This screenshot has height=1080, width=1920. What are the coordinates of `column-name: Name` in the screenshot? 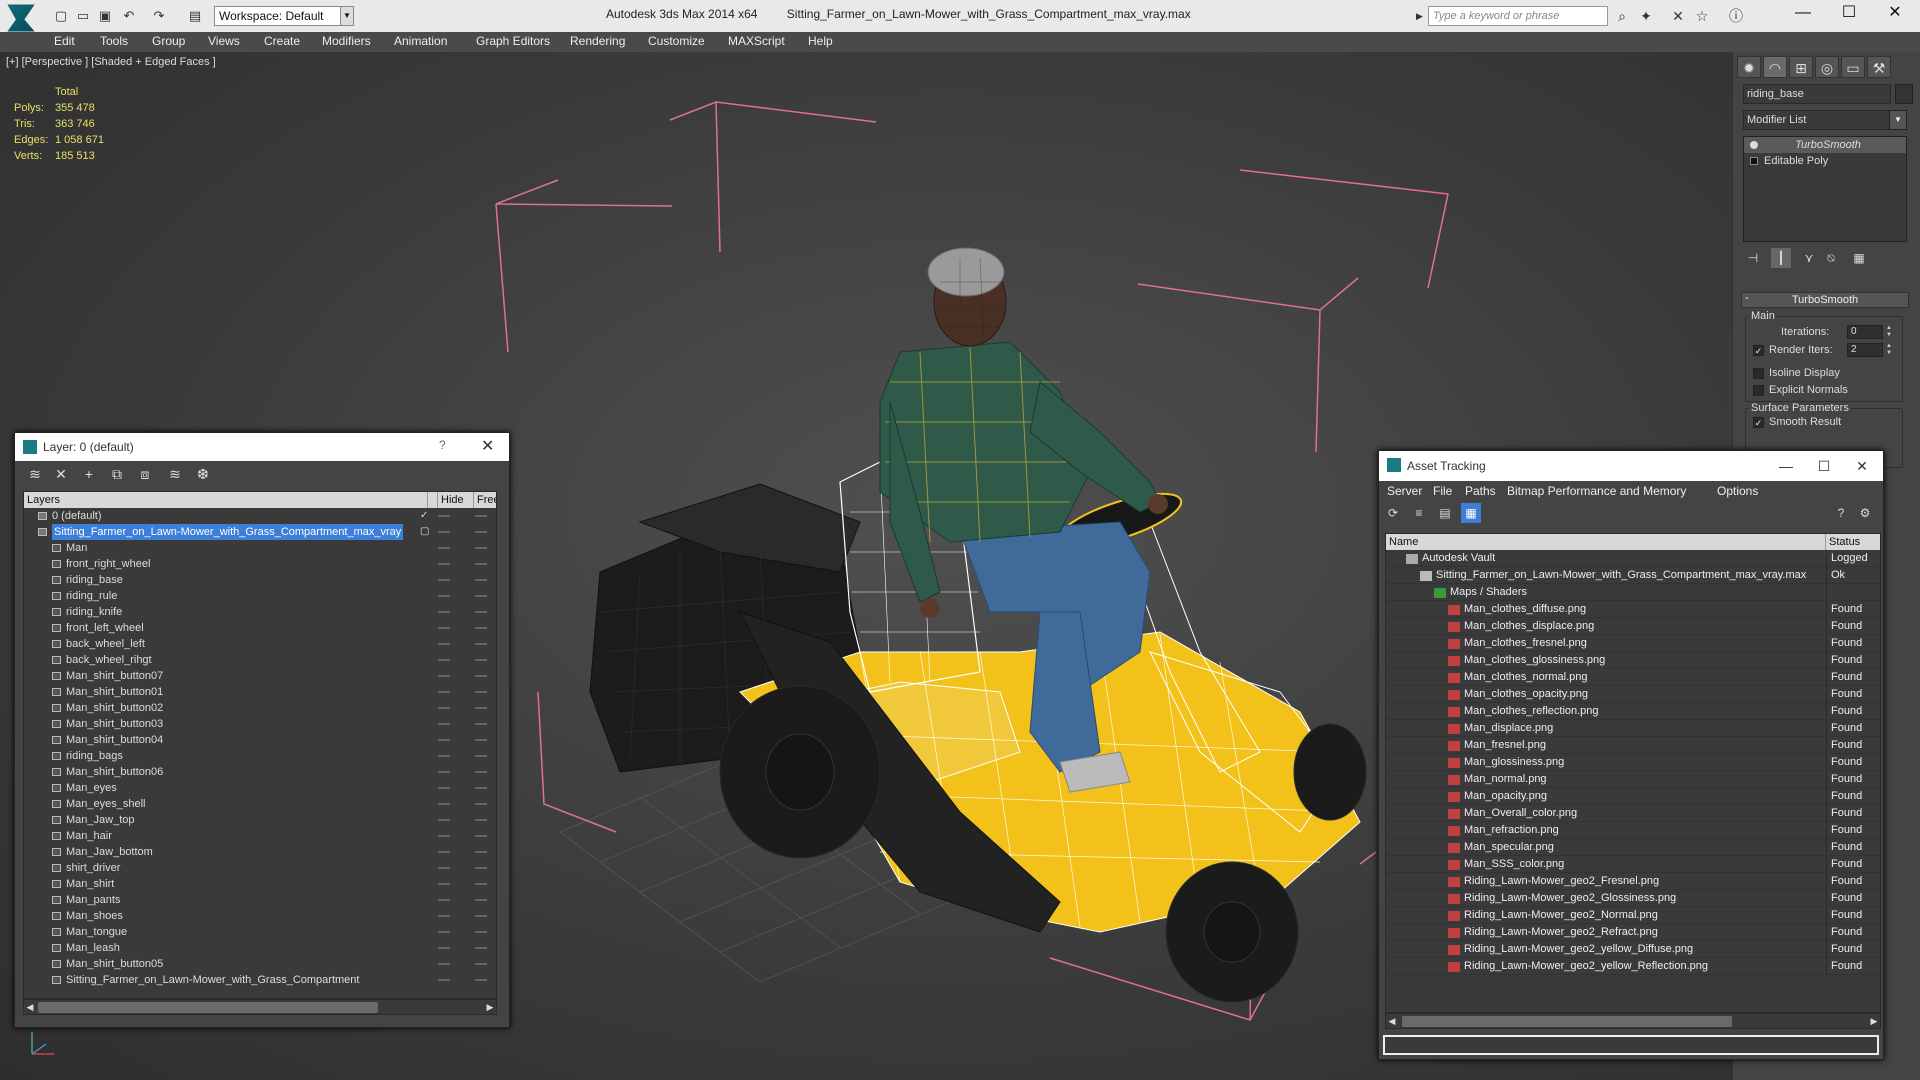 It's located at (1606, 542).